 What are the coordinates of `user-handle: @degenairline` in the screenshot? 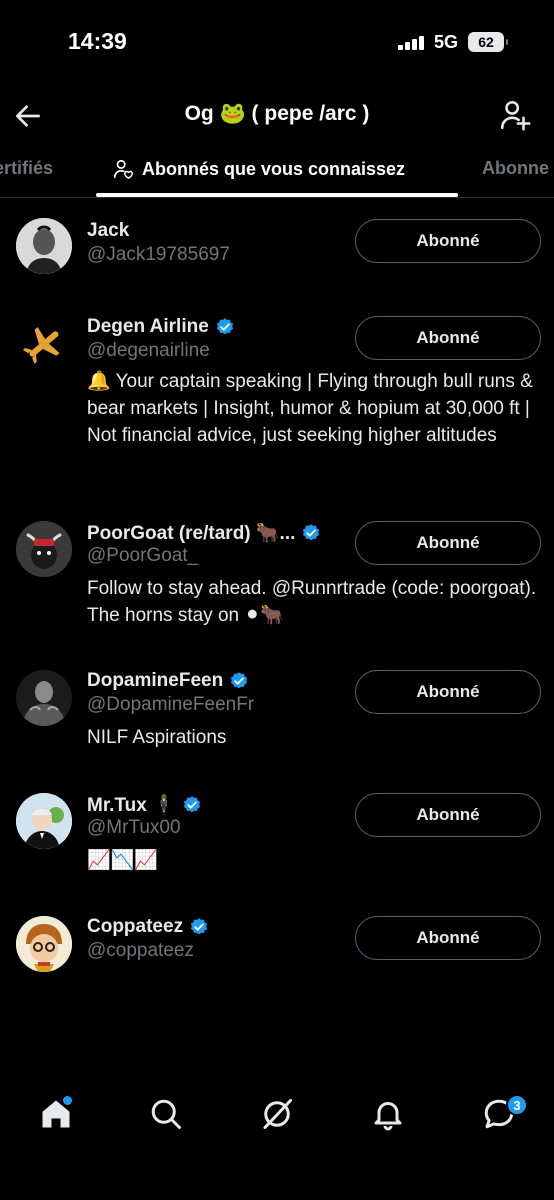 It's located at (148, 350).